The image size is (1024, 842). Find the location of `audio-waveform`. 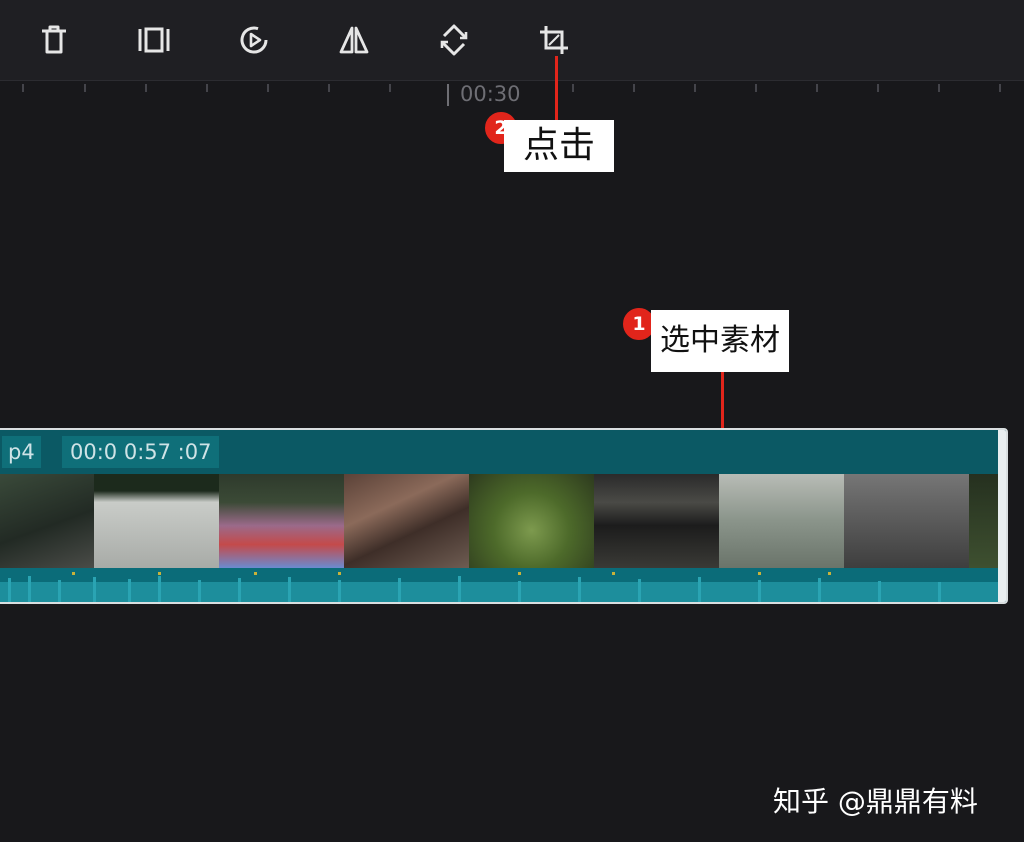

audio-waveform is located at coordinates (503, 585).